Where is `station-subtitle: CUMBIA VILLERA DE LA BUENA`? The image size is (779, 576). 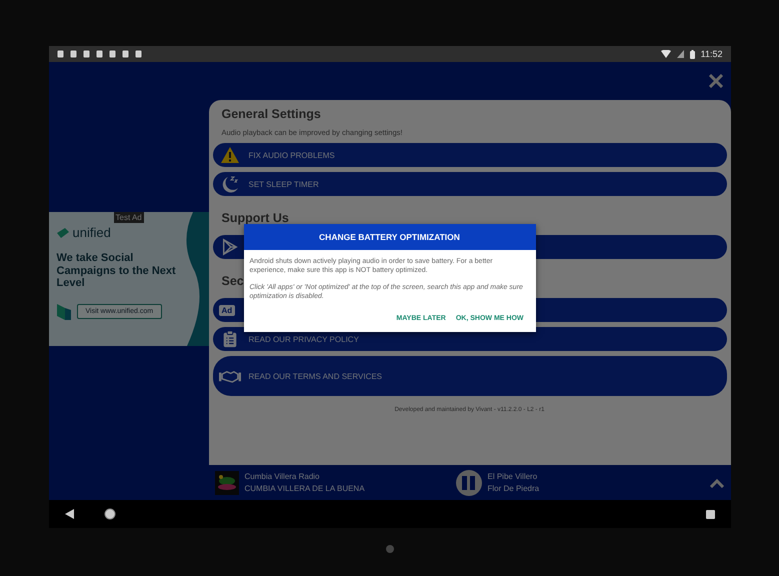
station-subtitle: CUMBIA VILLERA DE LA BUENA is located at coordinates (305, 488).